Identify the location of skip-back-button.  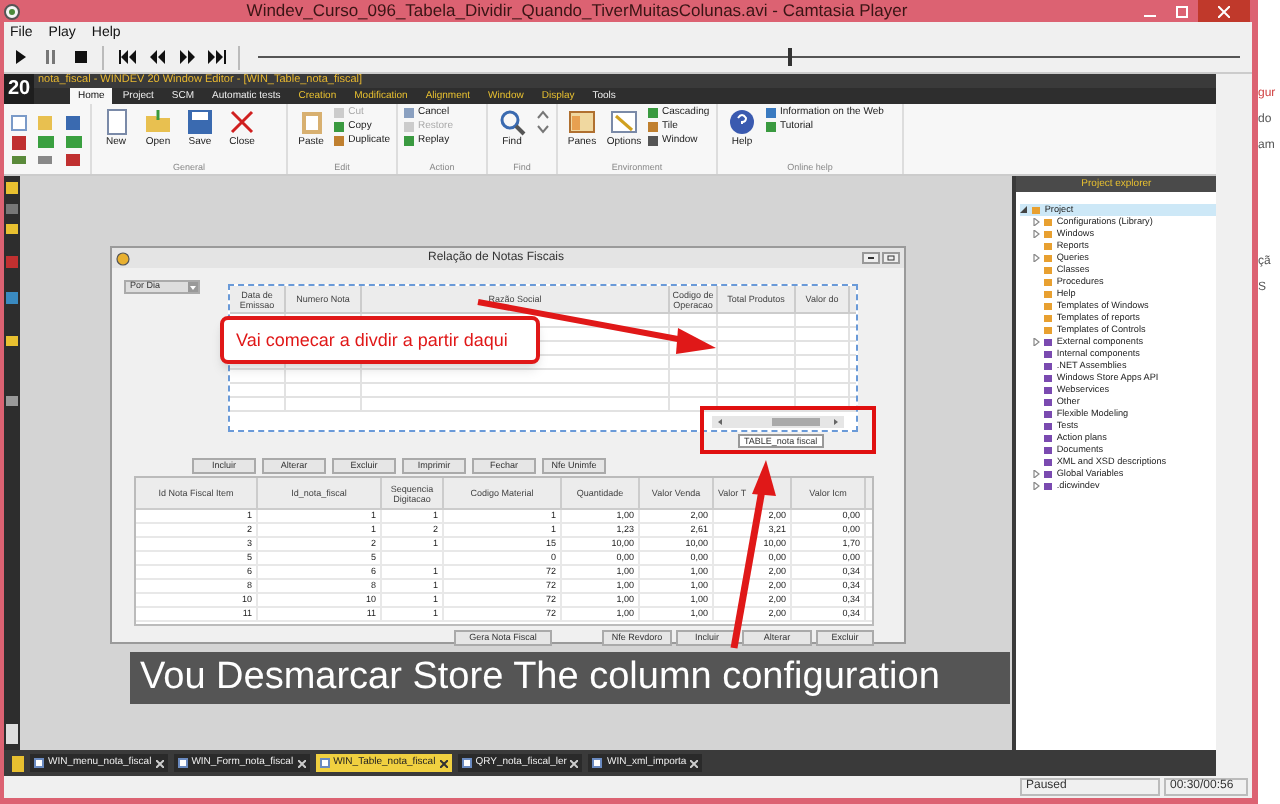
(126, 57).